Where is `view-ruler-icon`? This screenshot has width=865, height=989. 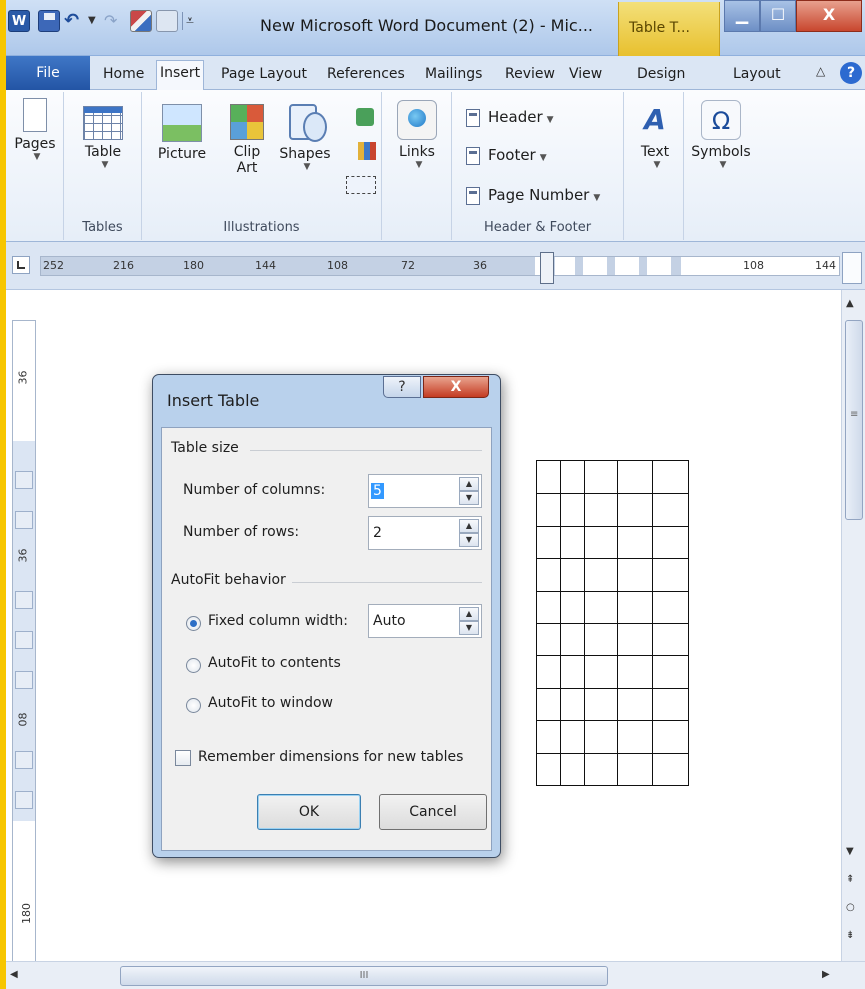 view-ruler-icon is located at coordinates (852, 268).